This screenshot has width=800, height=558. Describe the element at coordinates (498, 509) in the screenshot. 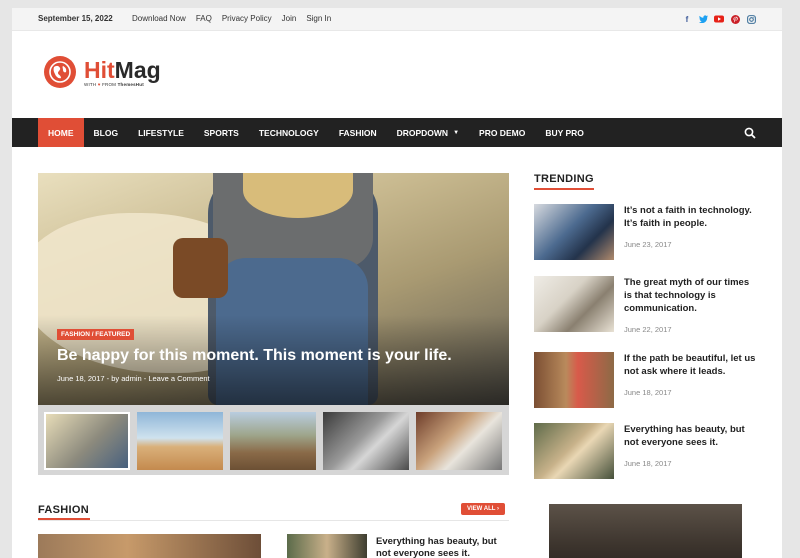

I see `chevron-right-icon: ›` at that location.